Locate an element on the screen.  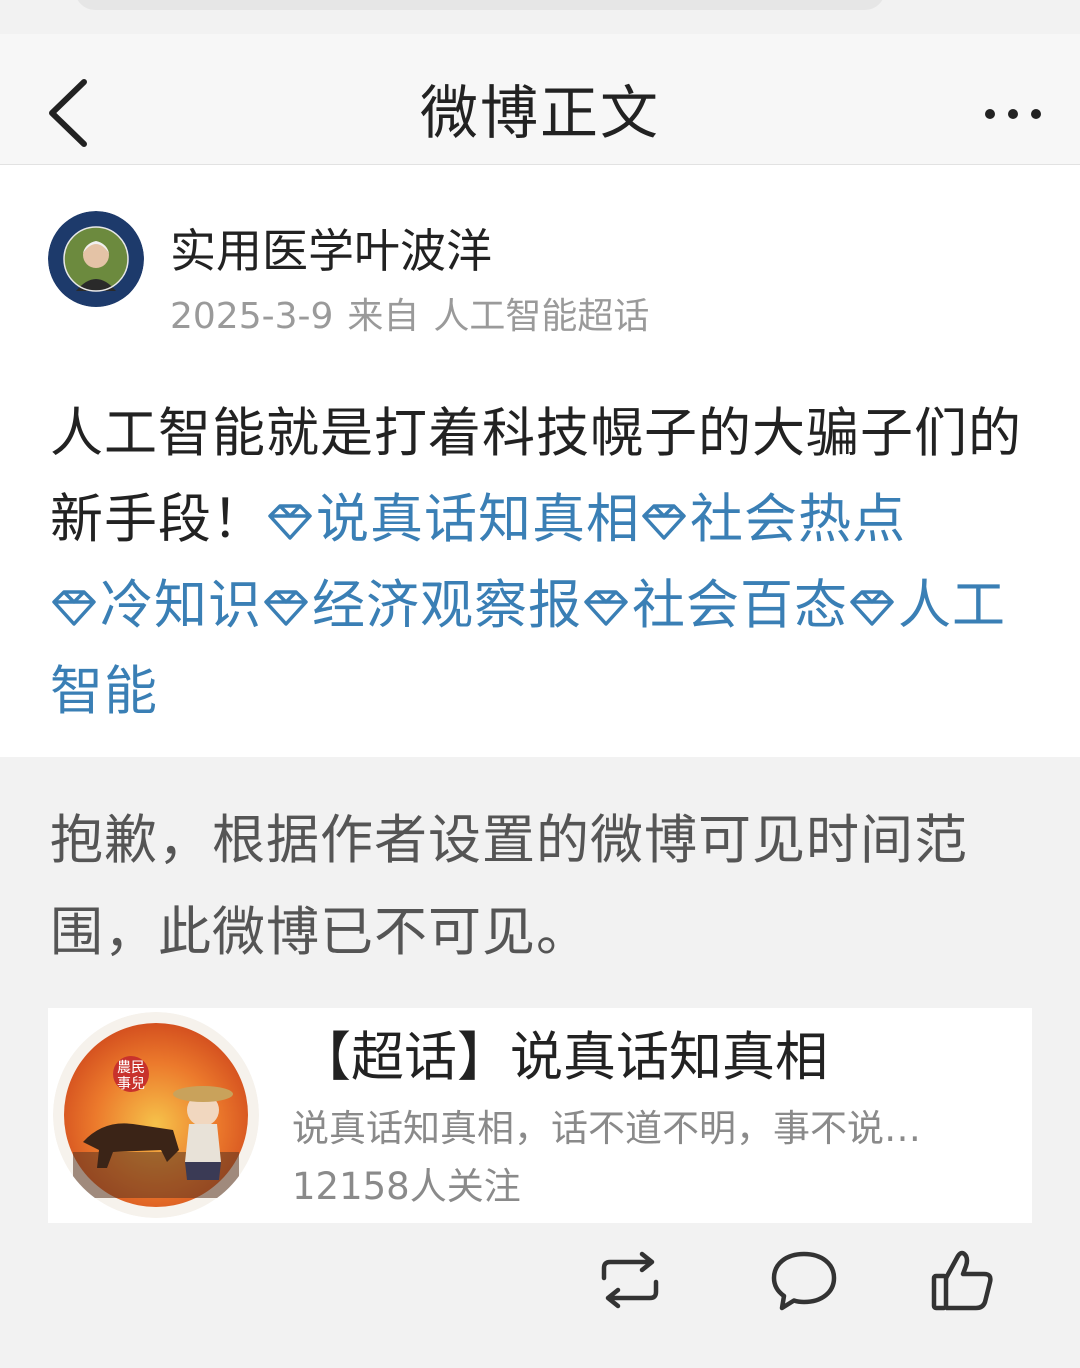
more-dots-icon is located at coordinates (1013, 114).